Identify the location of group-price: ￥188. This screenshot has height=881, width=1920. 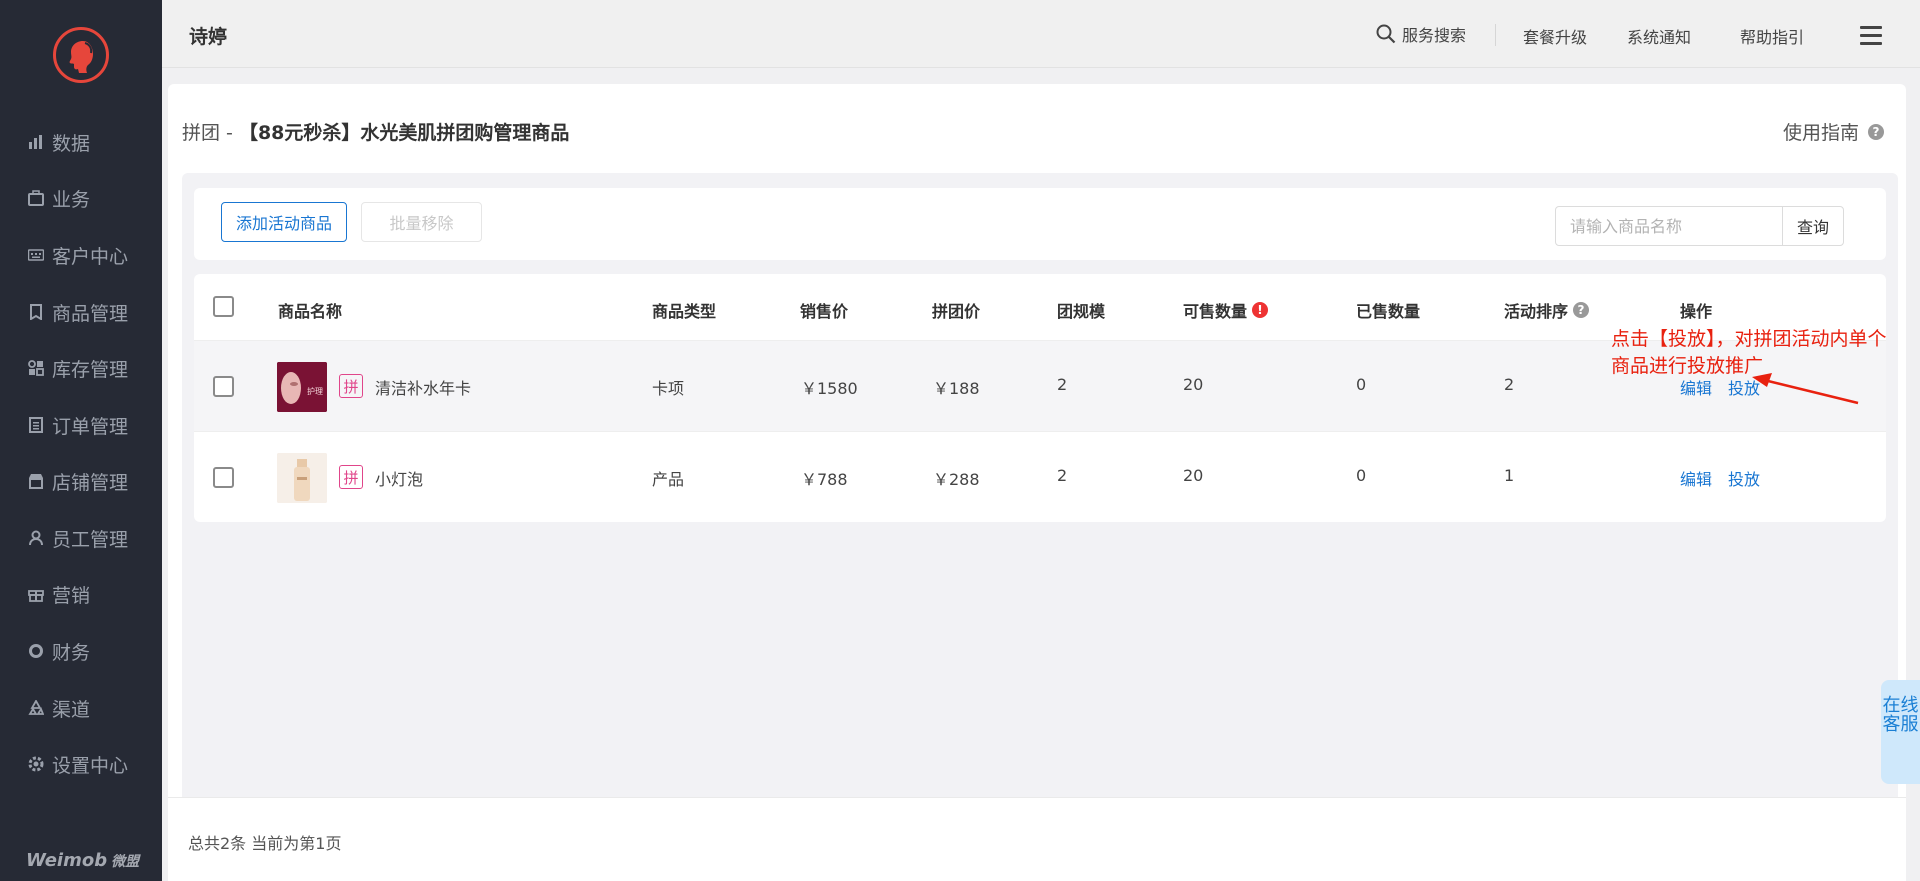
(956, 388).